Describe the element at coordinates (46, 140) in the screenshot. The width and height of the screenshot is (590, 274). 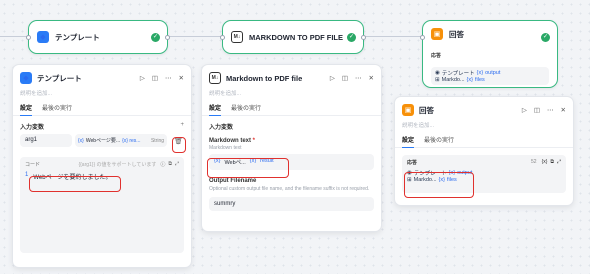
I see `var-name-input: arg1` at that location.